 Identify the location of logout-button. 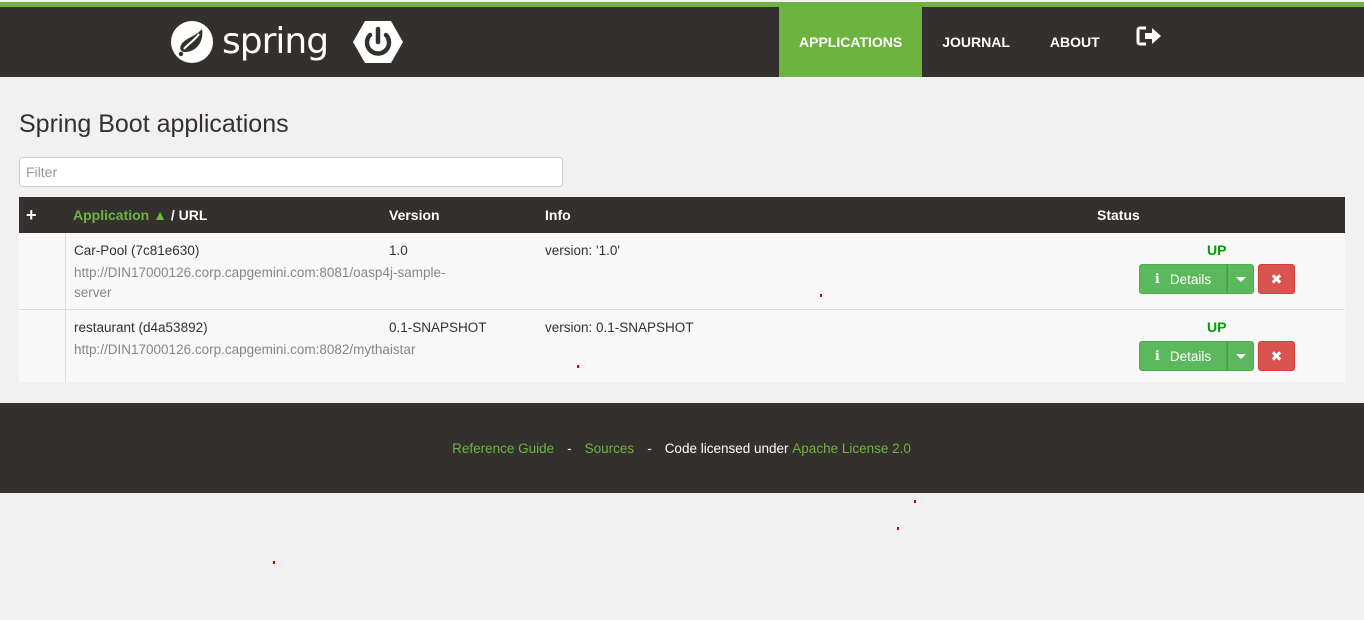
(1149, 42).